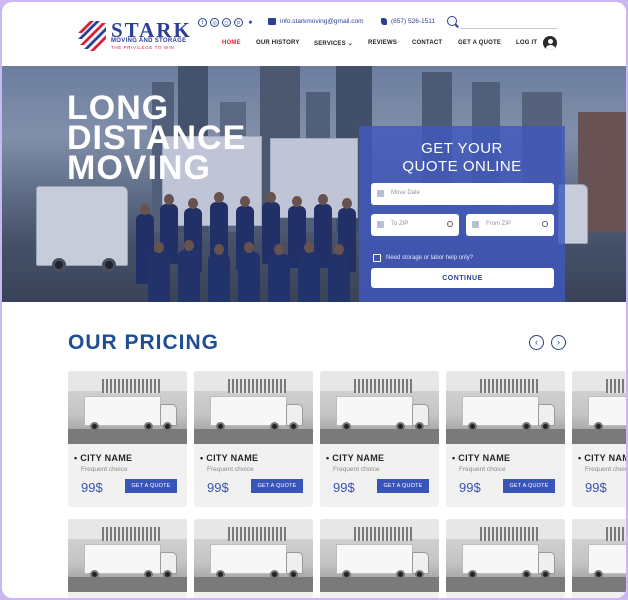 This screenshot has width=628, height=600. Describe the element at coordinates (380, 224) in the screenshot. I see `arrow-in-icon` at that location.